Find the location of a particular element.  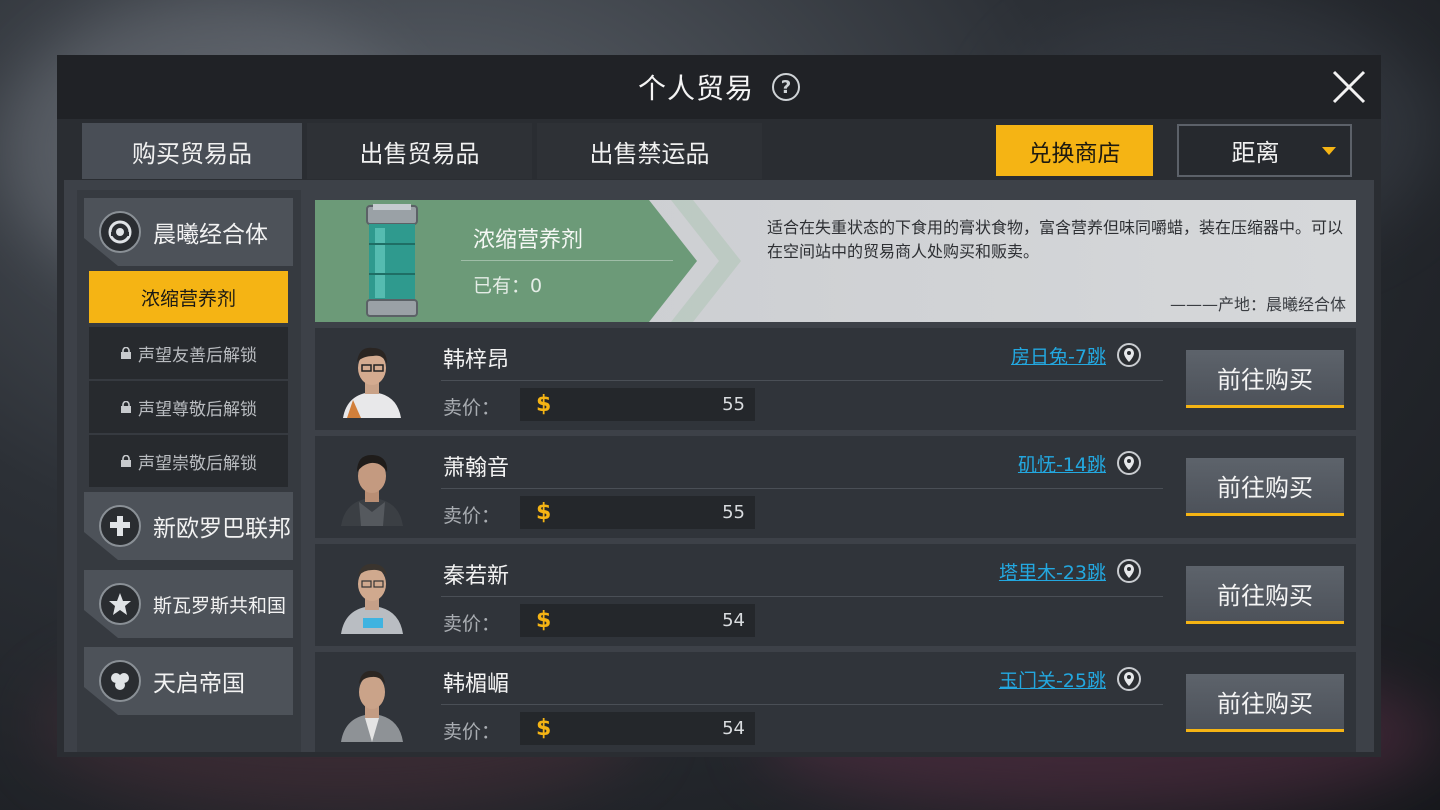

item-origin: ———产地：晨曦经合体 is located at coordinates (1257, 304).